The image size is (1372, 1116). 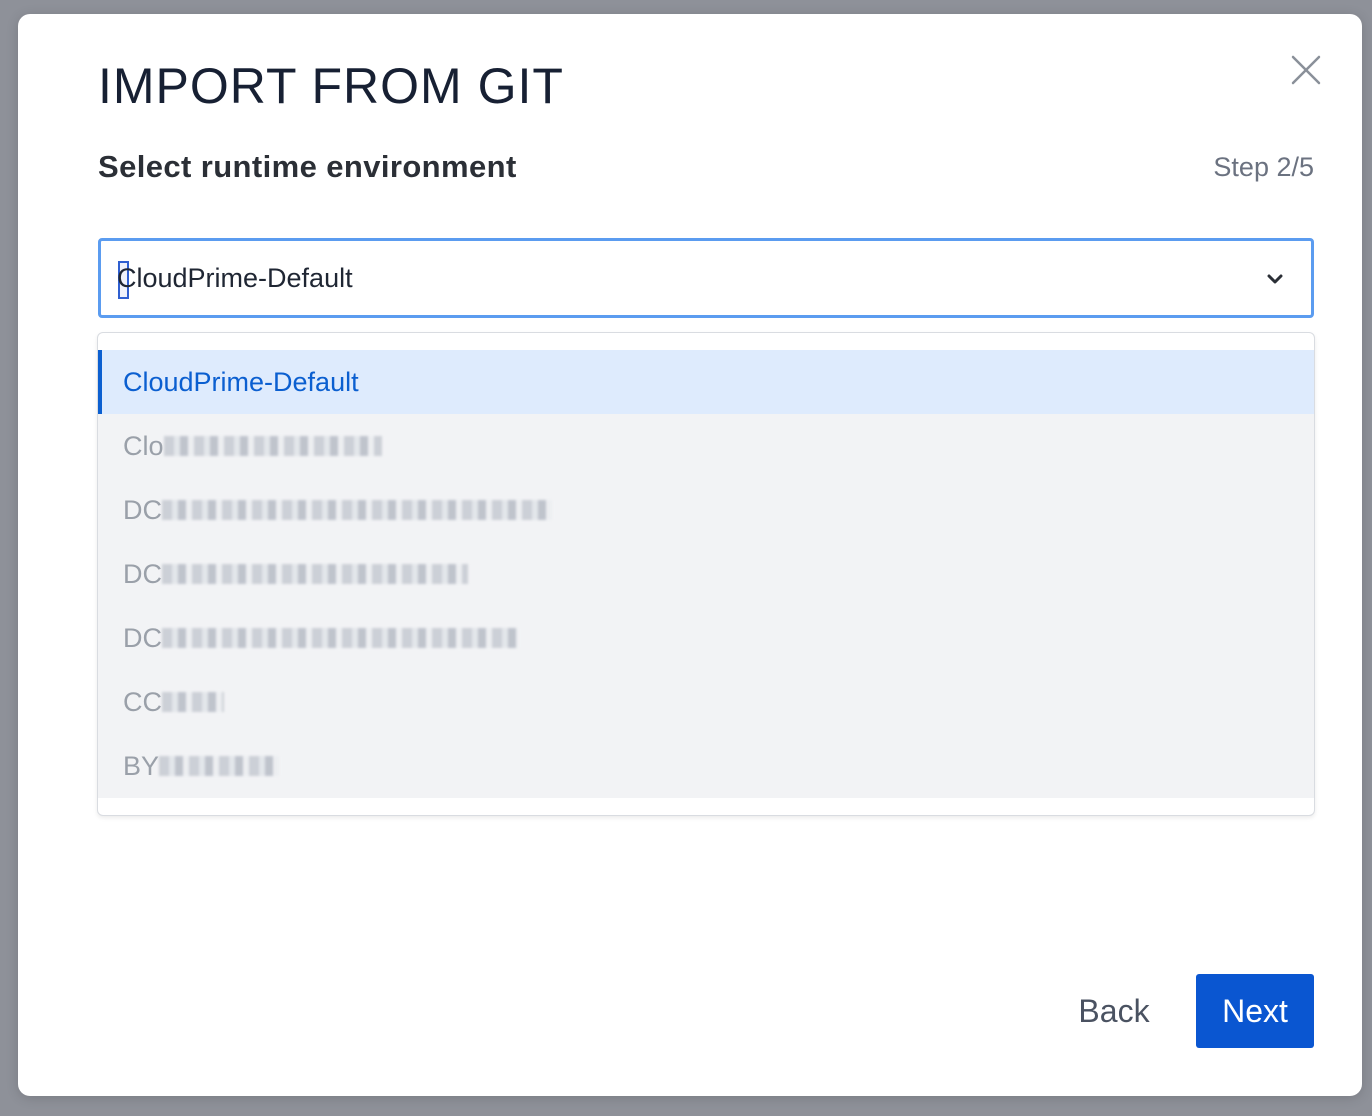 I want to click on option-redacted-2: DC, so click(x=706, y=510).